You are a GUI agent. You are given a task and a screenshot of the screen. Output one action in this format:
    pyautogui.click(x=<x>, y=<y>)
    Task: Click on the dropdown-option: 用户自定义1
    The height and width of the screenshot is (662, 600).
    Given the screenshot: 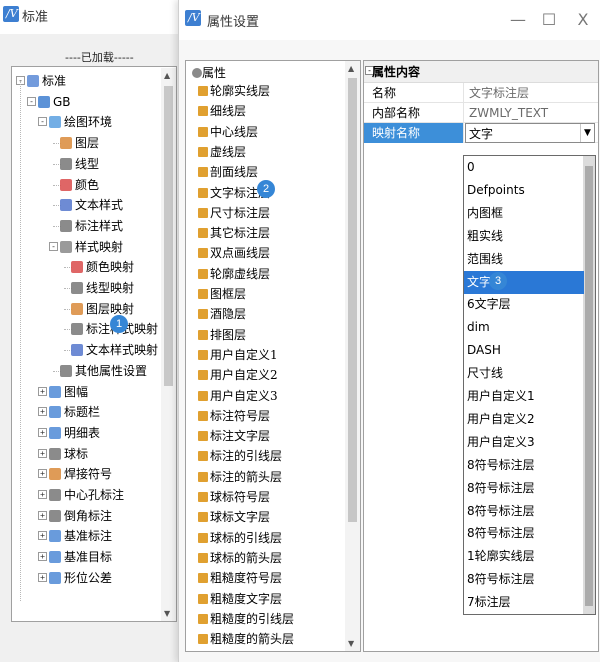 What is the action you would take?
    pyautogui.click(x=524, y=397)
    